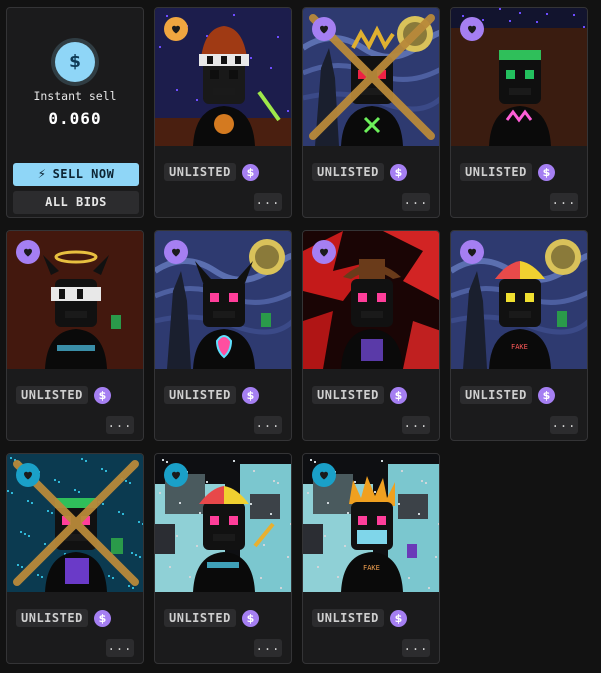  I want to click on instant-sell-card: $ Instant sell 0.060 ⚡ SELL NOW ALL BIDS, so click(75, 112).